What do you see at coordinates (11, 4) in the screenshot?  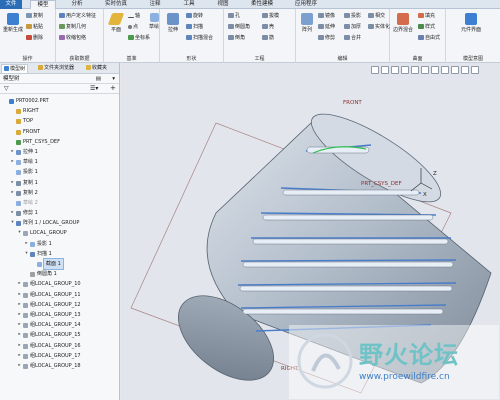 I see `tab-file: 文件` at bounding box center [11, 4].